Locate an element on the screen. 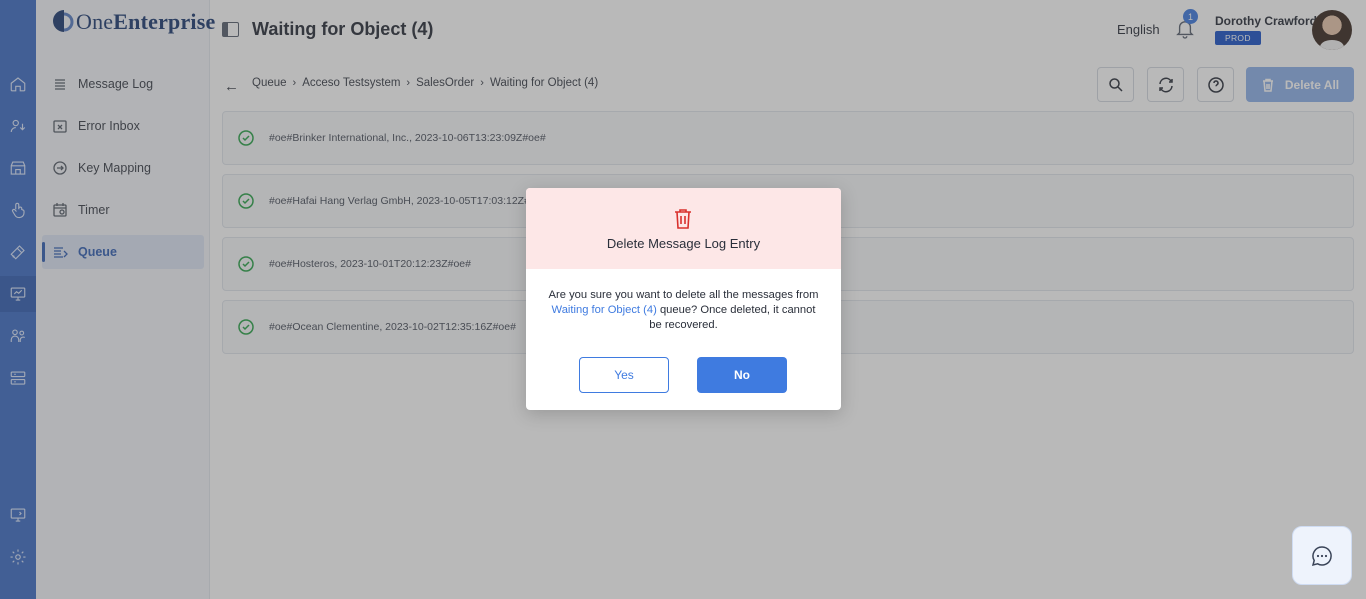 Image resolution: width=1366 pixels, height=599 pixels. chat-icon is located at coordinates (1321, 555).